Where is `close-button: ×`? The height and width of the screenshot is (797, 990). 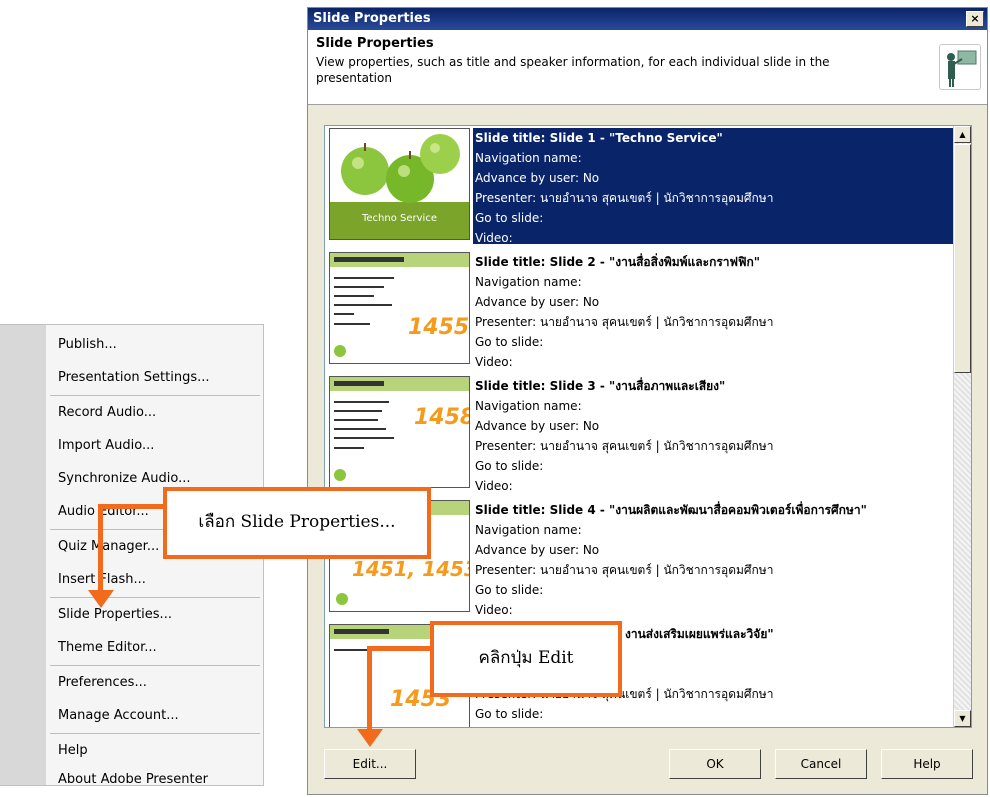 close-button: × is located at coordinates (975, 19).